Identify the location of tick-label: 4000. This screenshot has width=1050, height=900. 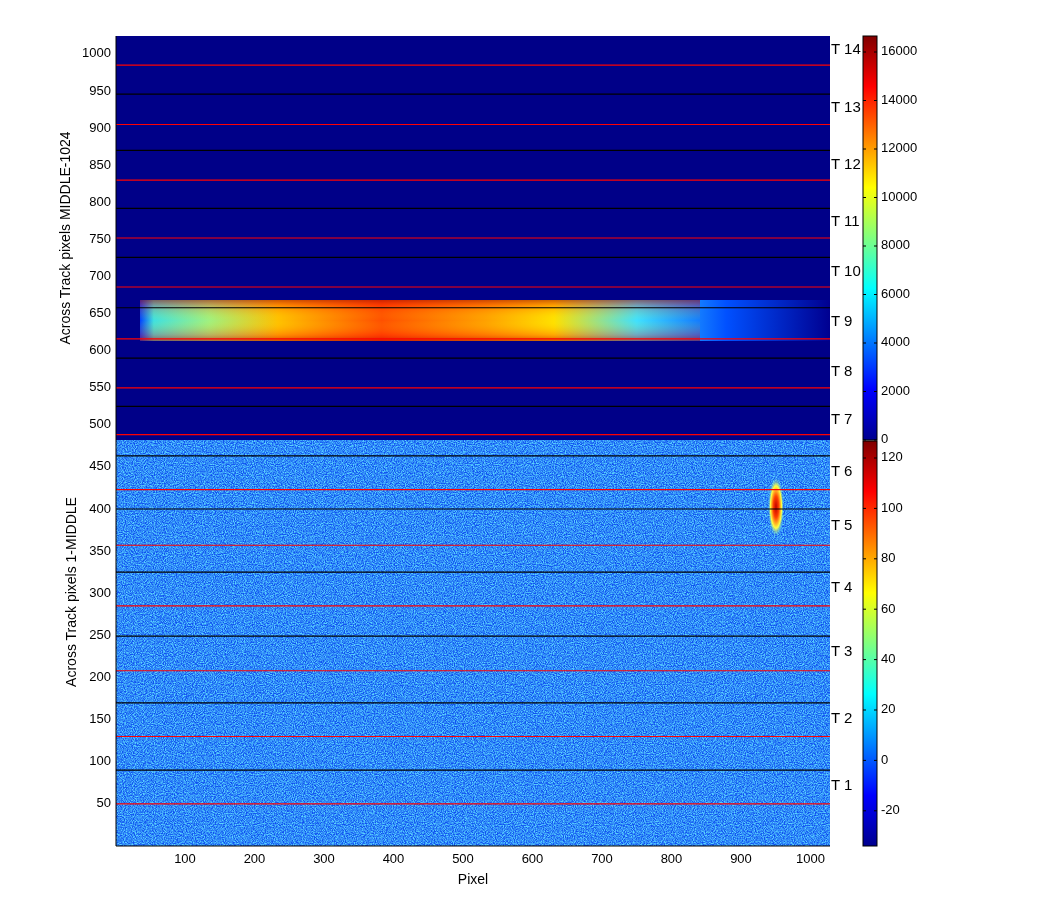
(895, 342).